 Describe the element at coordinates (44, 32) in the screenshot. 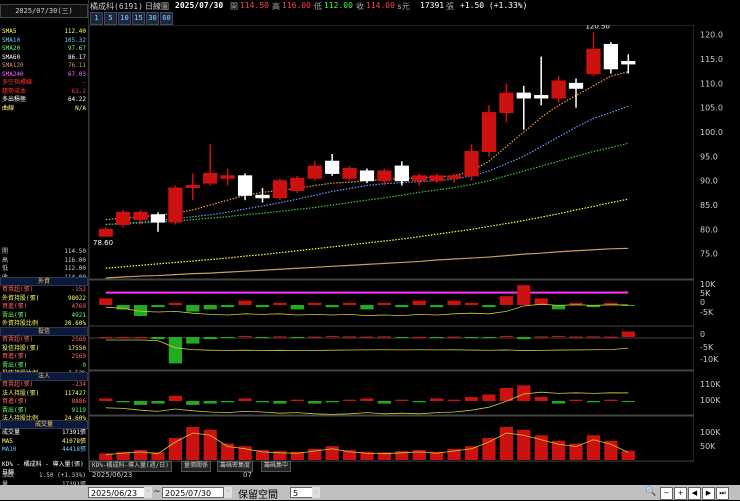

I see `ma-row: SMA5112.40` at that location.